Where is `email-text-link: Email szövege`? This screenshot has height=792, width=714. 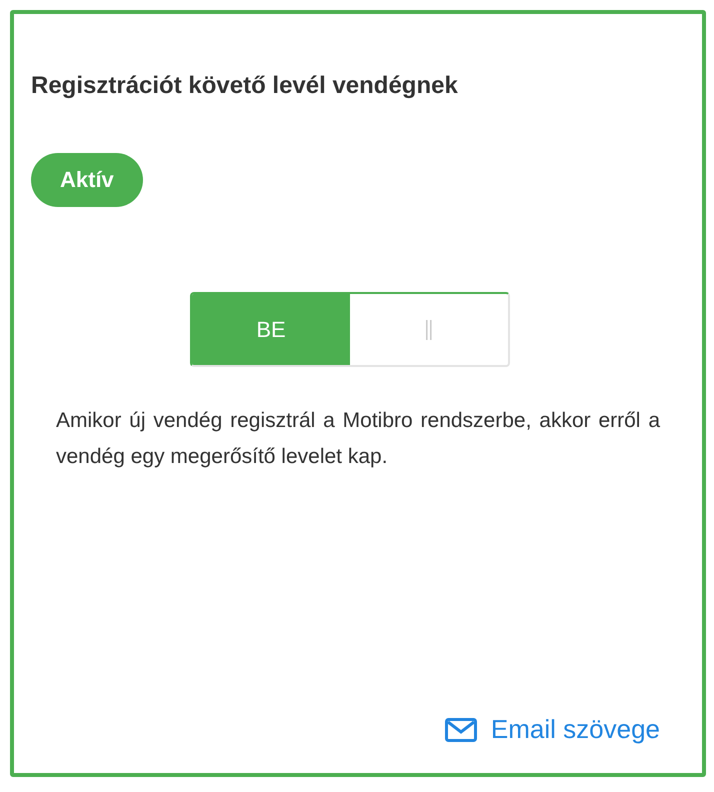
email-text-link: Email szövege is located at coordinates (552, 729).